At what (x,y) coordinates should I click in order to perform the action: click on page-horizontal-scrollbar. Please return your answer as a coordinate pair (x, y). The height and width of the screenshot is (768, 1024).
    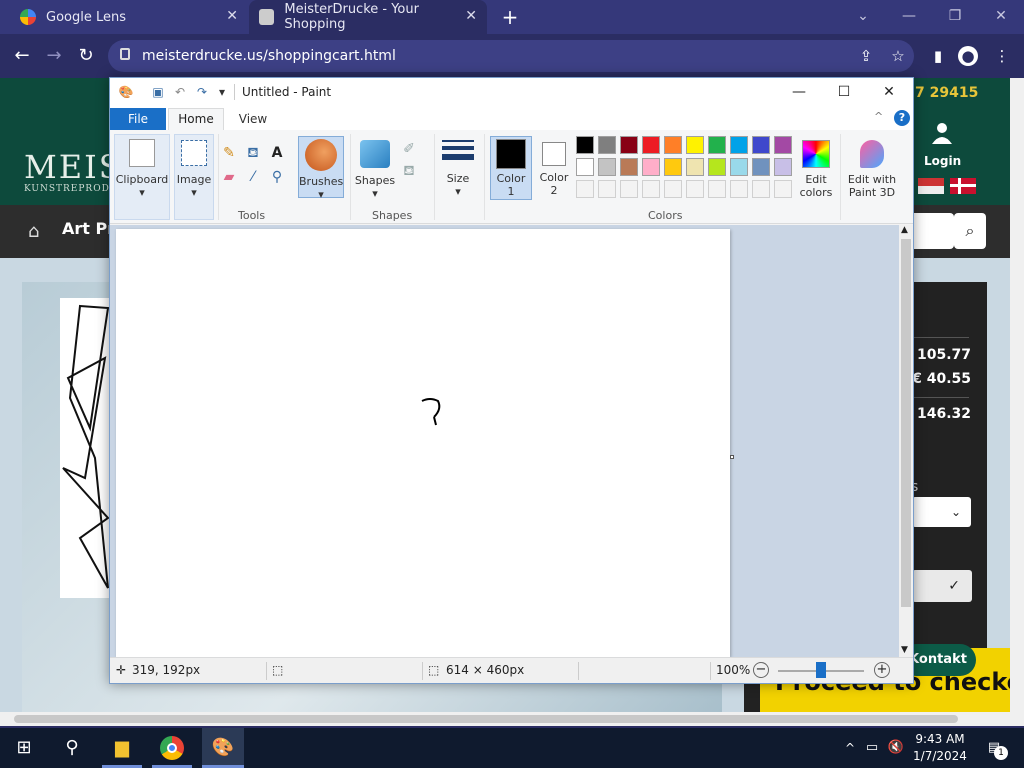
    Looking at the image, I should click on (505, 719).